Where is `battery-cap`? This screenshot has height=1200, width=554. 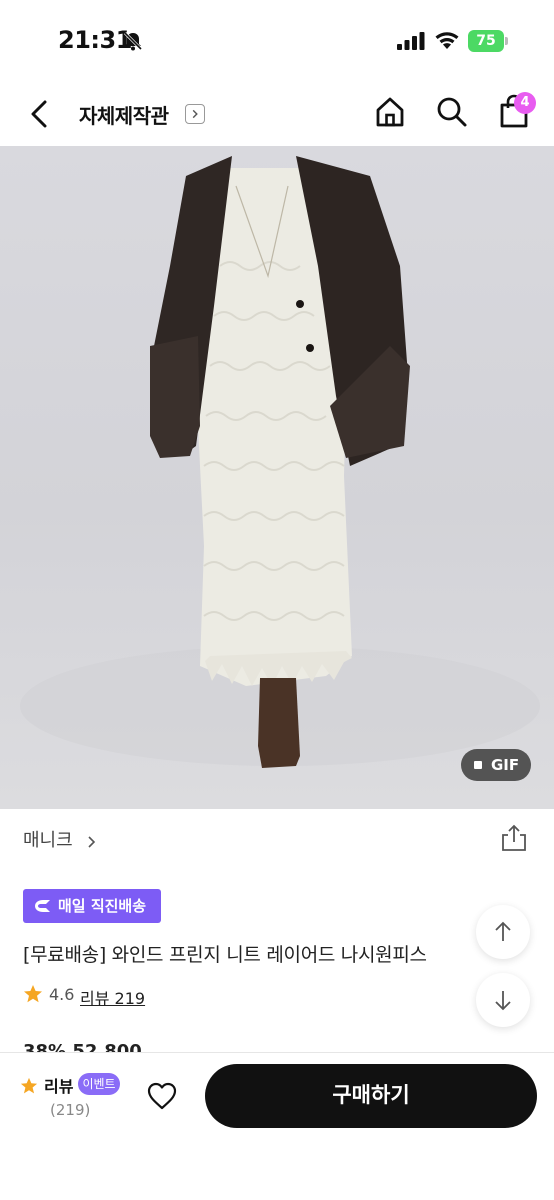
battery-cap is located at coordinates (506, 41).